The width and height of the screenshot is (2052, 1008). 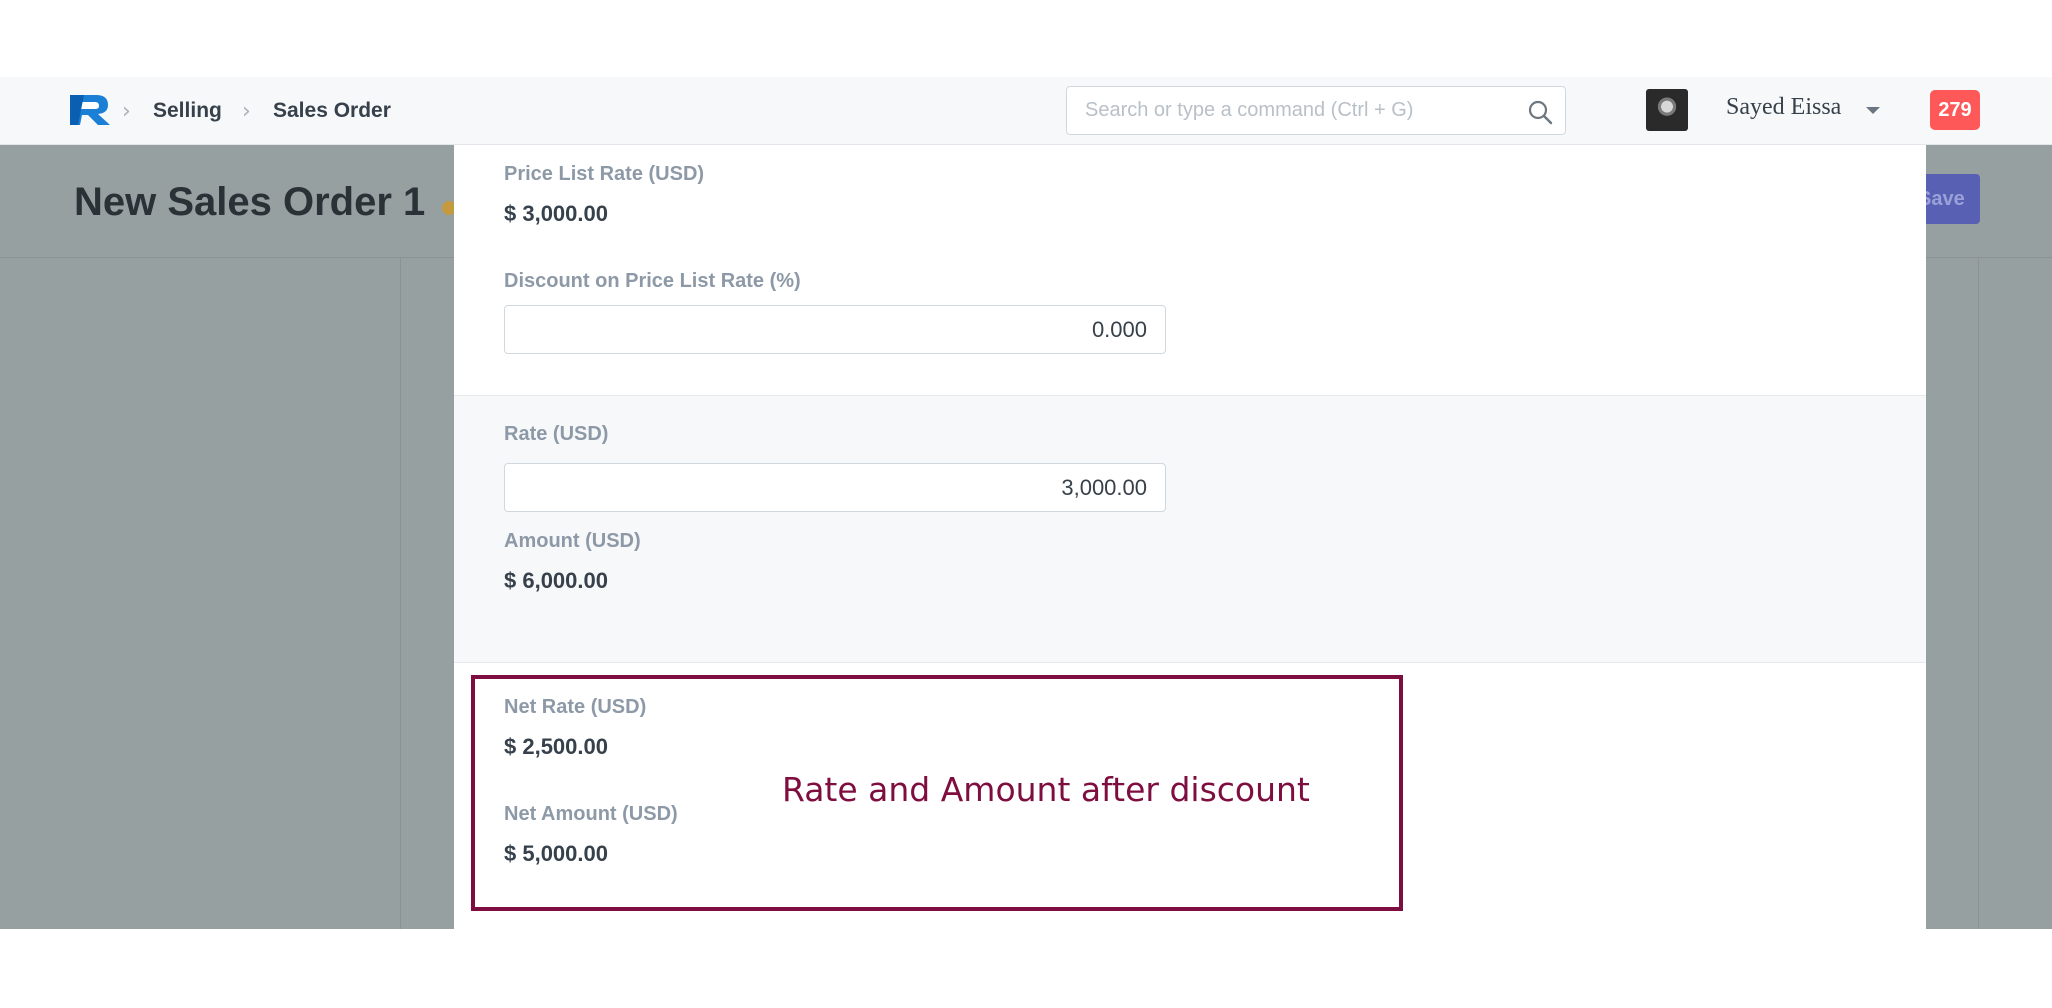 I want to click on amount-label: Amount (USD), so click(x=572, y=541).